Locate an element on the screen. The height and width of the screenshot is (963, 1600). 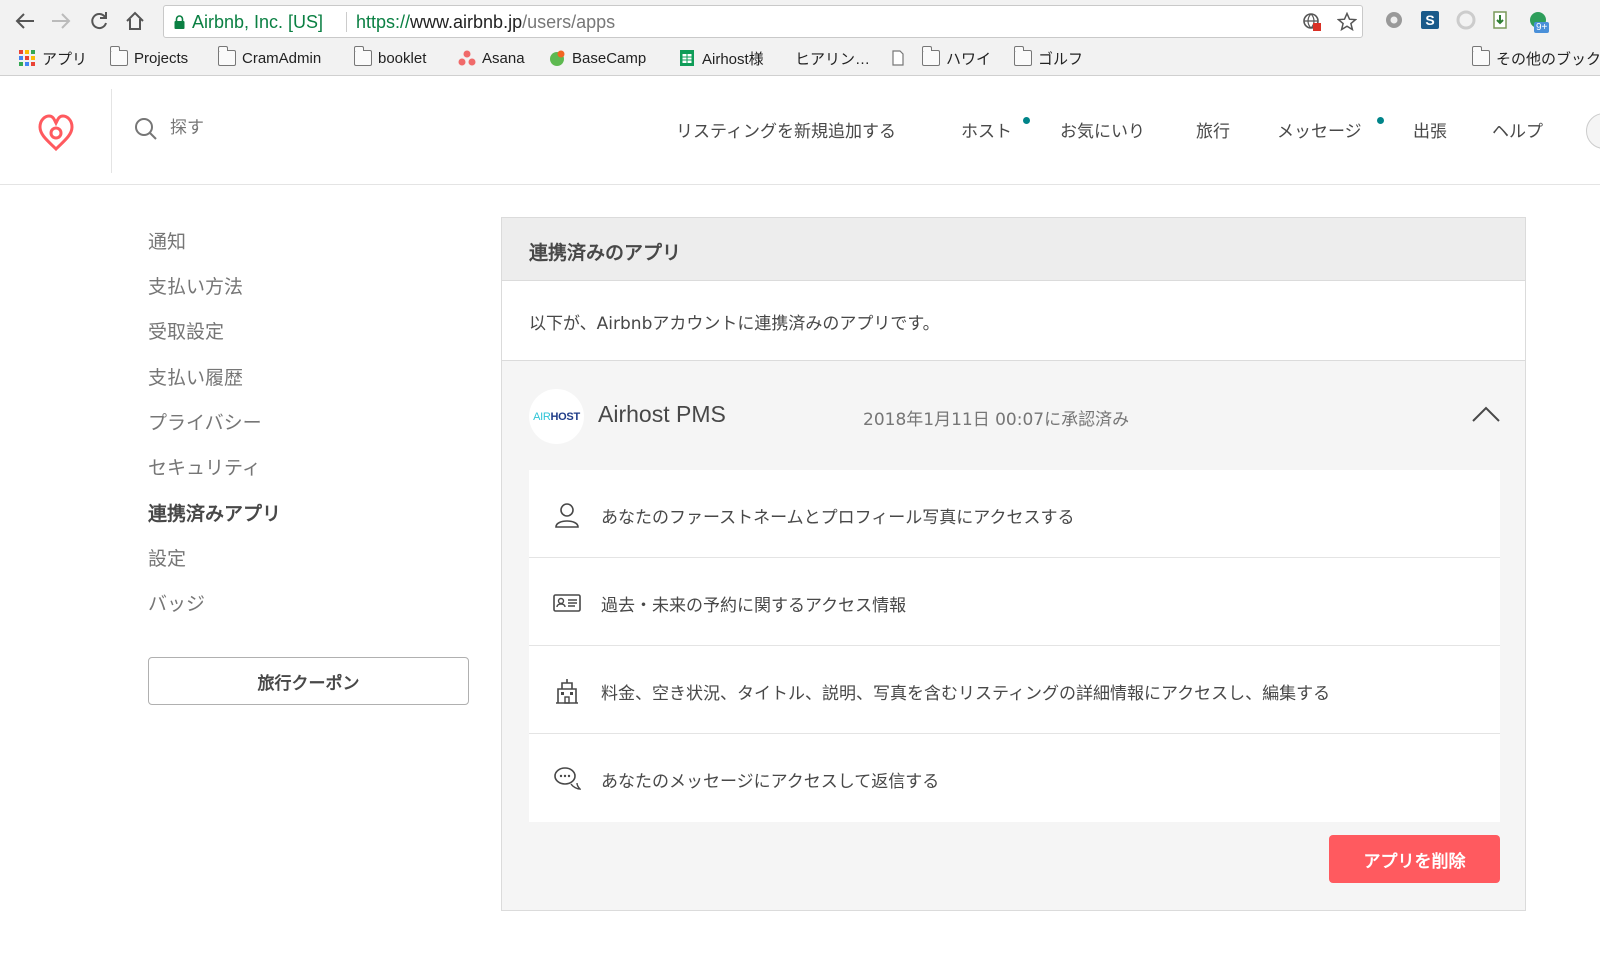
header-divider is located at coordinates (111, 131).